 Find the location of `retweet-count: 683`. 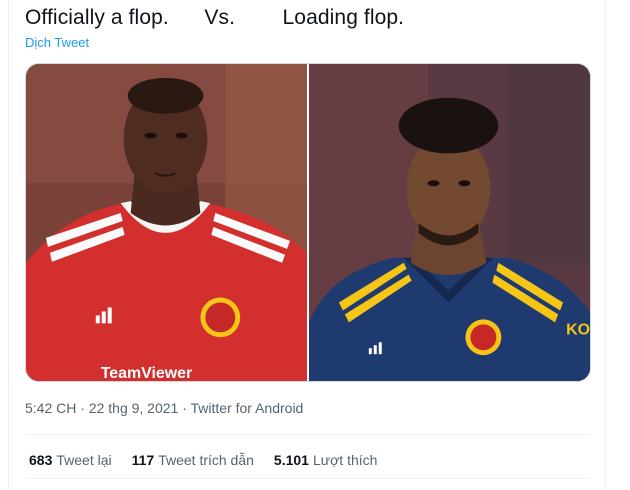

retweet-count: 683 is located at coordinates (41, 460).